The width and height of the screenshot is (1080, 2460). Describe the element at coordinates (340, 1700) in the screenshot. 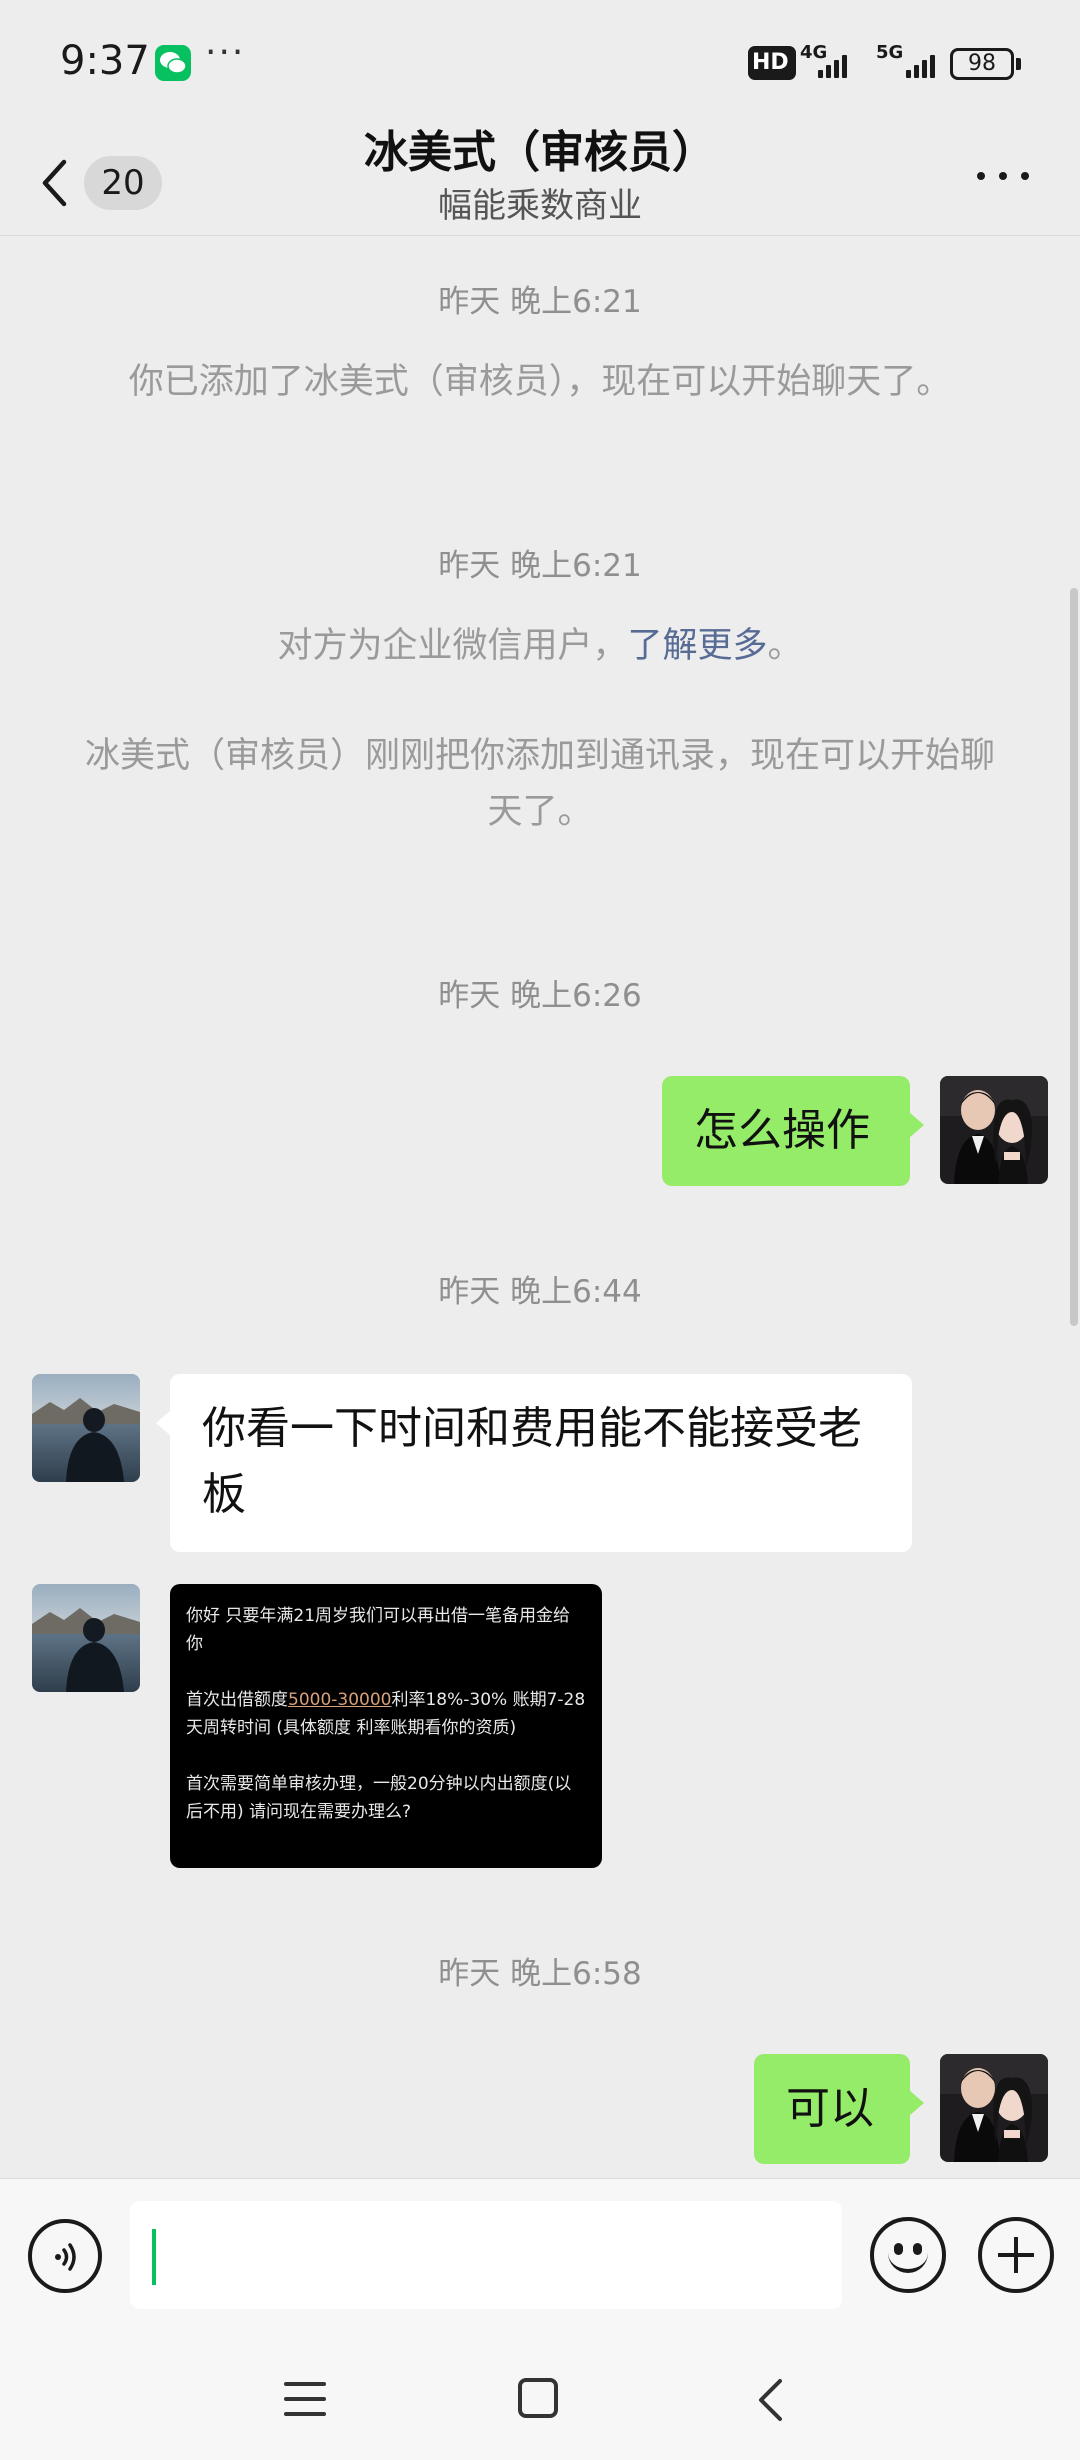

I see `amount-range-text: 5000-30000` at that location.